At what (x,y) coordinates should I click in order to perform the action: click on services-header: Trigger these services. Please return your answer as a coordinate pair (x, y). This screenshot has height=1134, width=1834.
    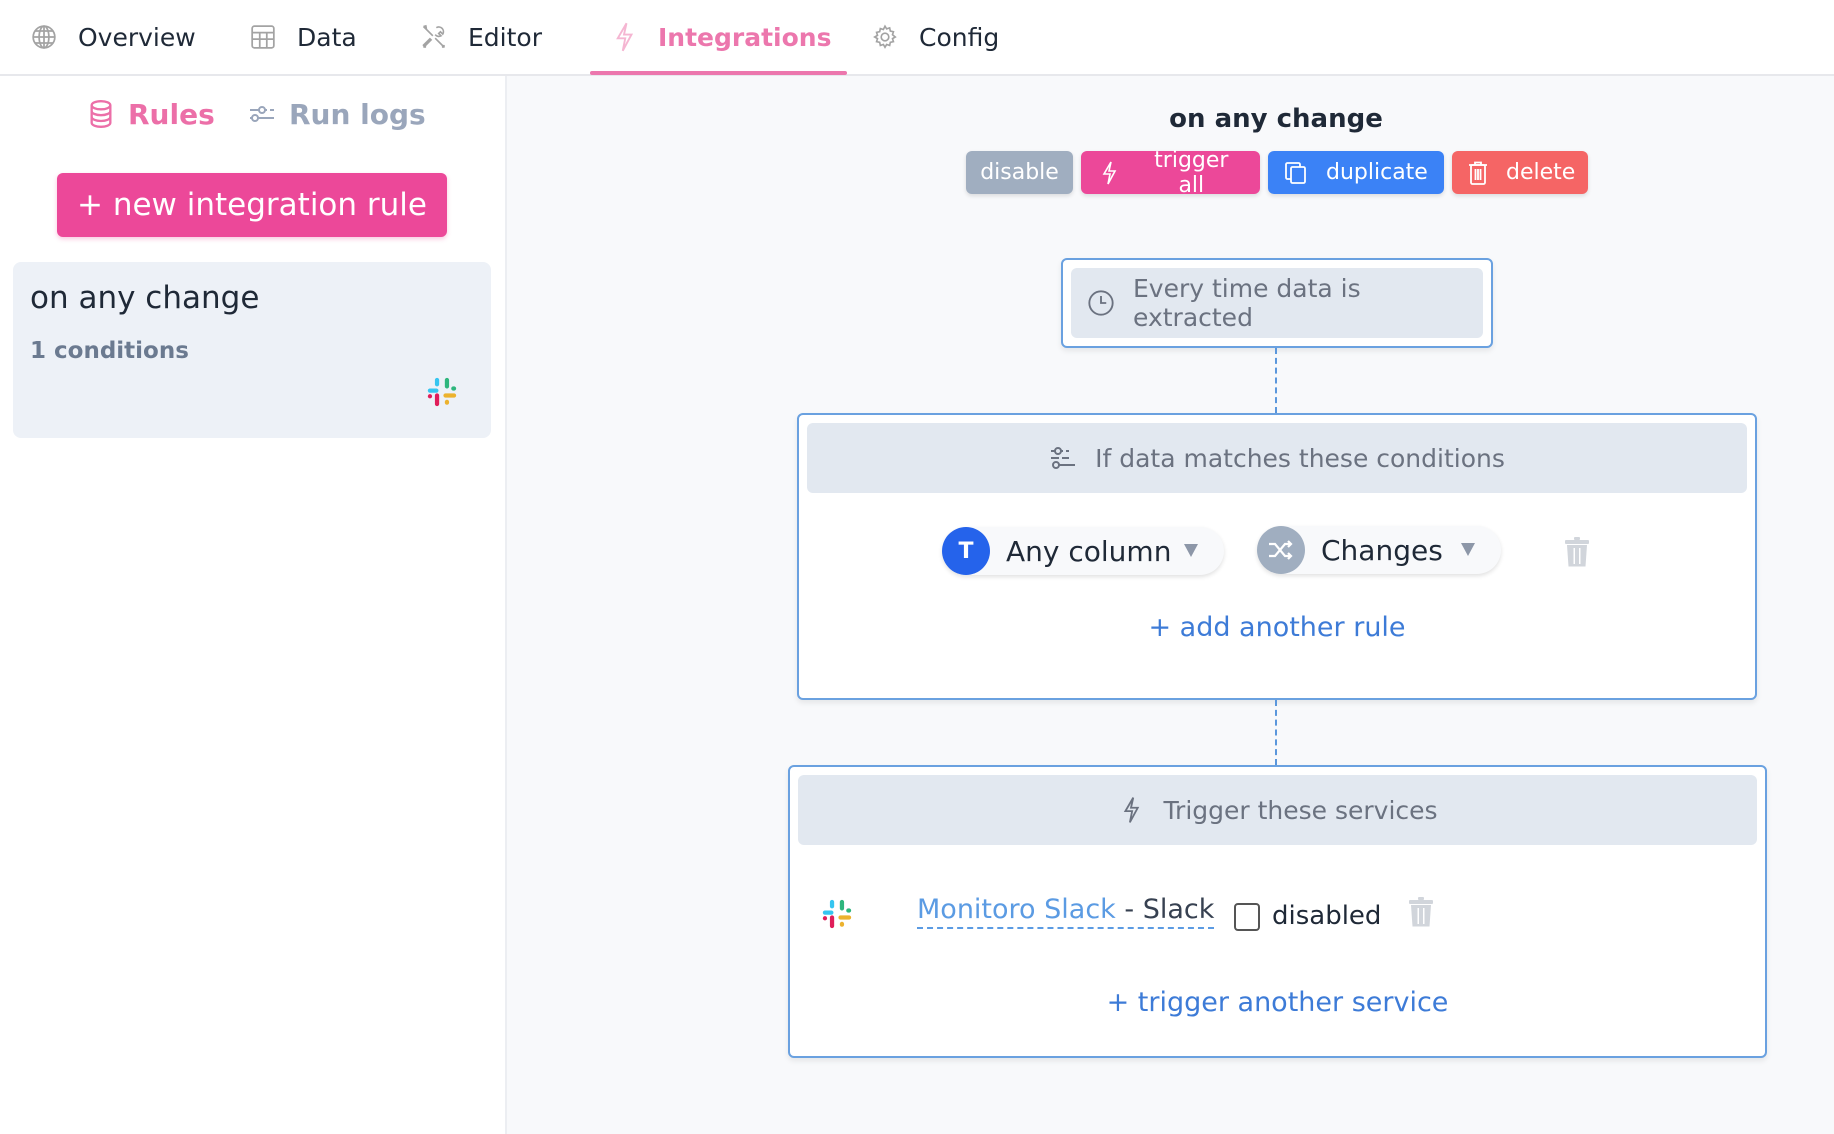
    Looking at the image, I should click on (1277, 810).